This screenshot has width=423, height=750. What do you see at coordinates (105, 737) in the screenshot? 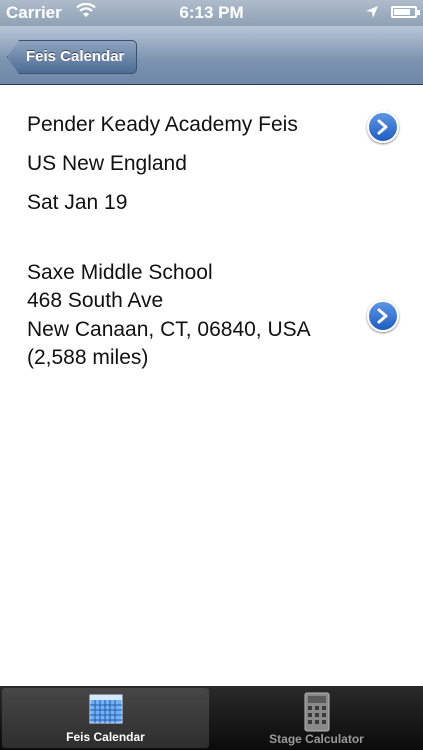
I see `tab-label-feis-calendar: Feis Calendar` at bounding box center [105, 737].